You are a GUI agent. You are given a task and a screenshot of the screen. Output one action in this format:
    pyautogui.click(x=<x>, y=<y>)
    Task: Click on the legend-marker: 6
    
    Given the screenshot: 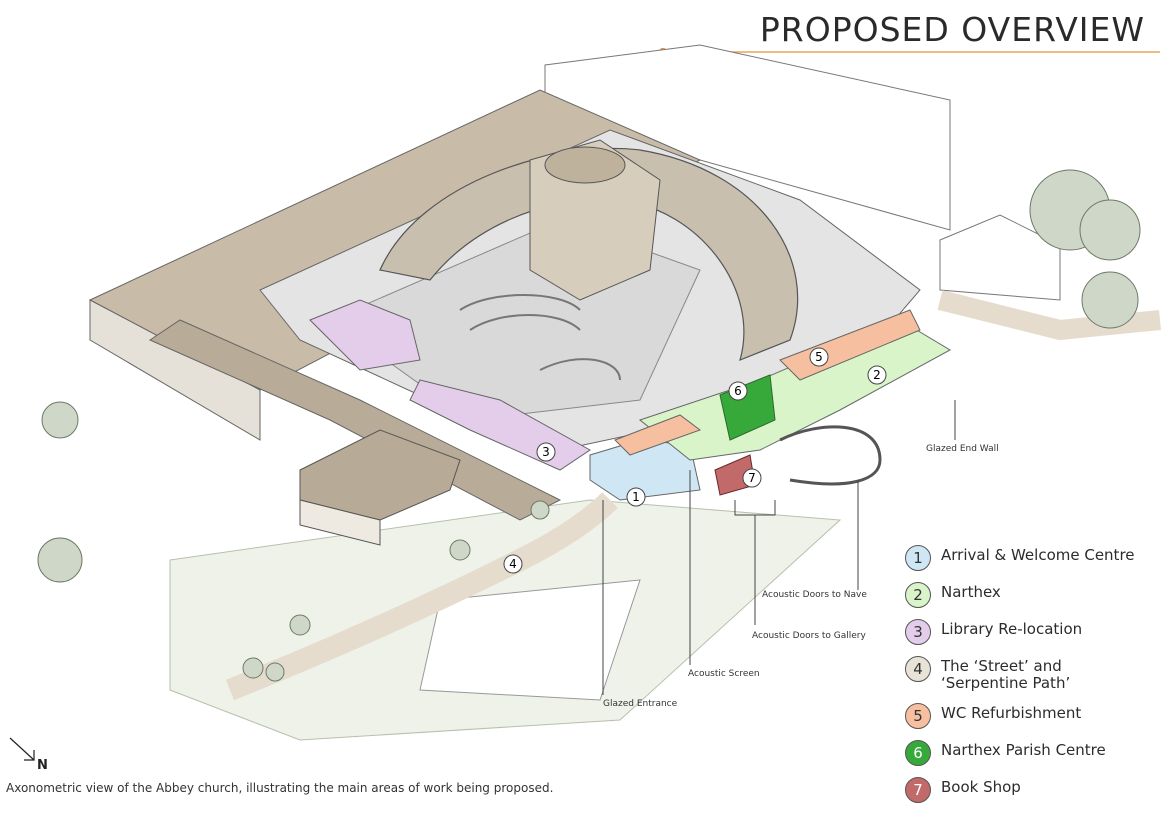 What is the action you would take?
    pyautogui.click(x=918, y=753)
    